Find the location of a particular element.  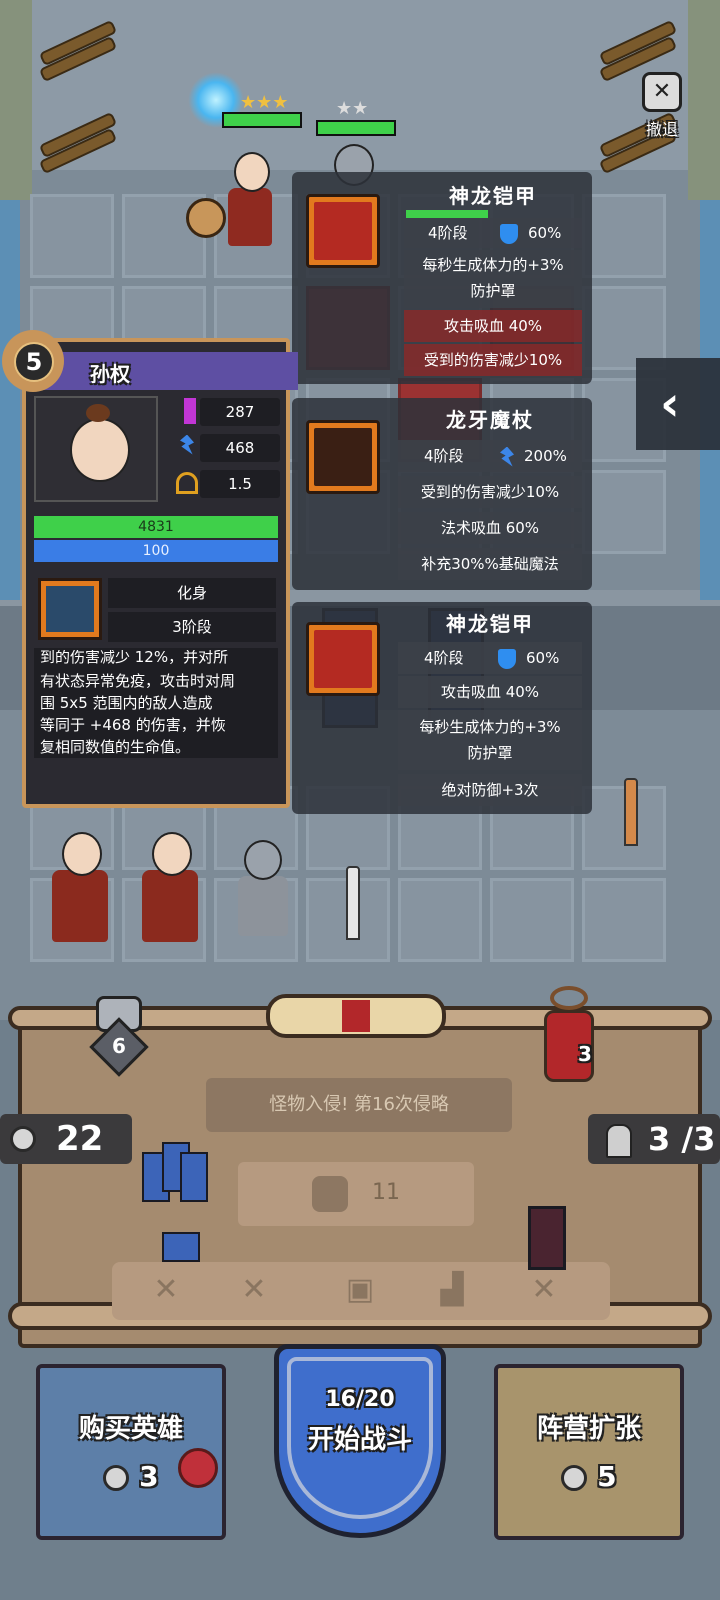

hero-name-bar: 孙权 is located at coordinates (171, 371).